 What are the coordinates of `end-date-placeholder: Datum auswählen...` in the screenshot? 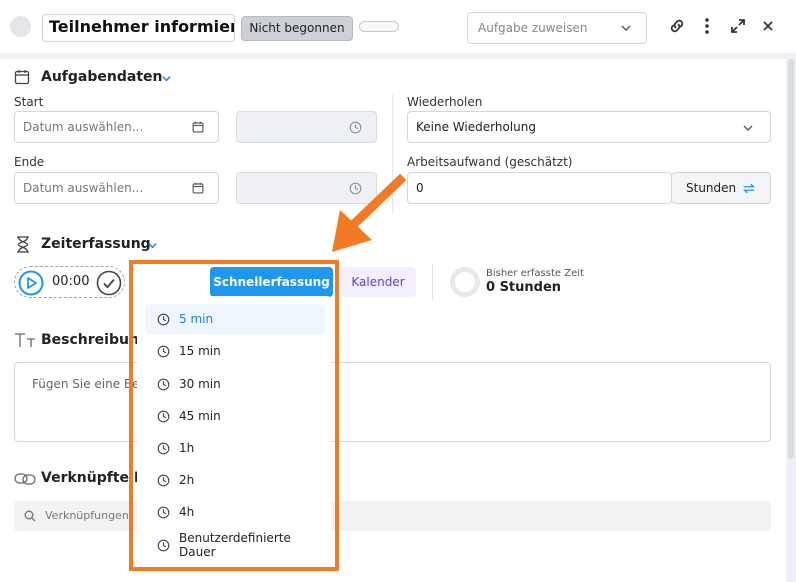 It's located at (83, 188).